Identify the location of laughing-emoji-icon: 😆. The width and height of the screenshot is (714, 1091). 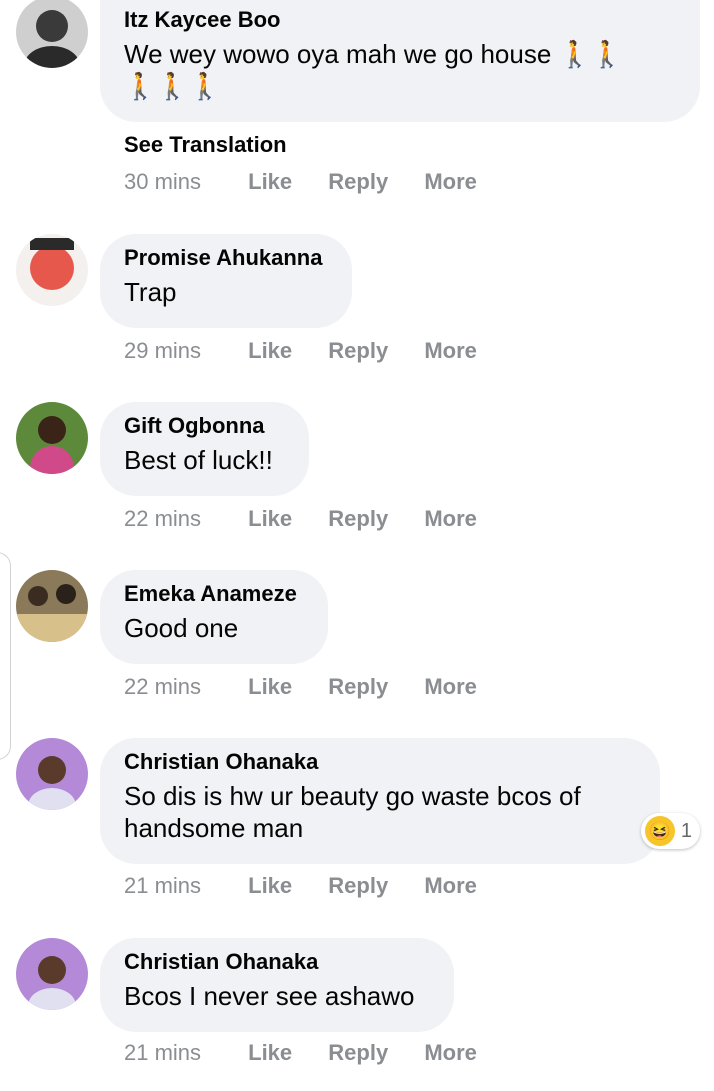
(659, 831).